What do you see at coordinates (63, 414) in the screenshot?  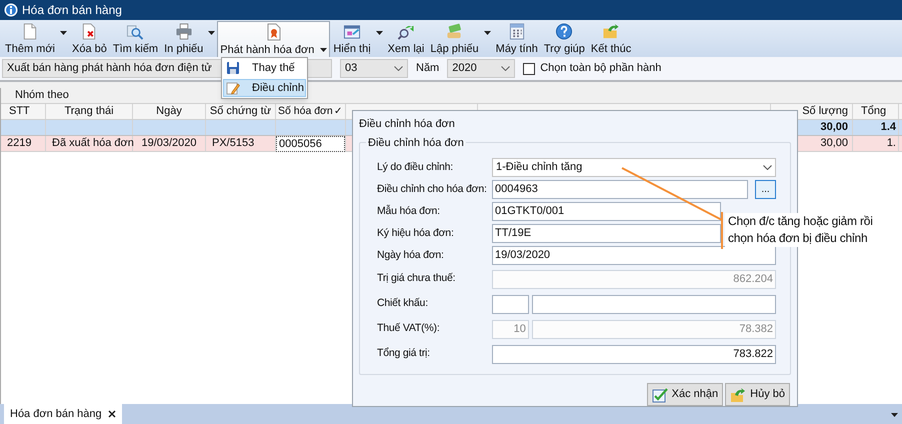 I see `document-tab: Hóa đơn bán hàng` at bounding box center [63, 414].